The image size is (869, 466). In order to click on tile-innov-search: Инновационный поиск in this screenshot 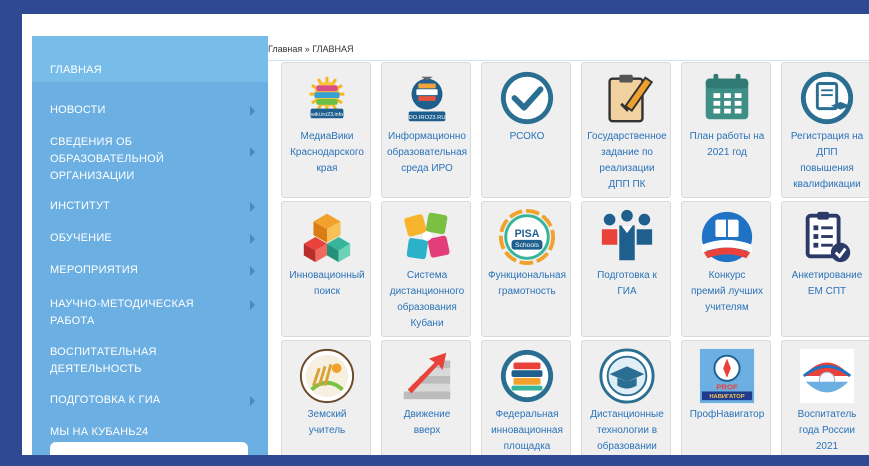, I will do `click(326, 269)`.